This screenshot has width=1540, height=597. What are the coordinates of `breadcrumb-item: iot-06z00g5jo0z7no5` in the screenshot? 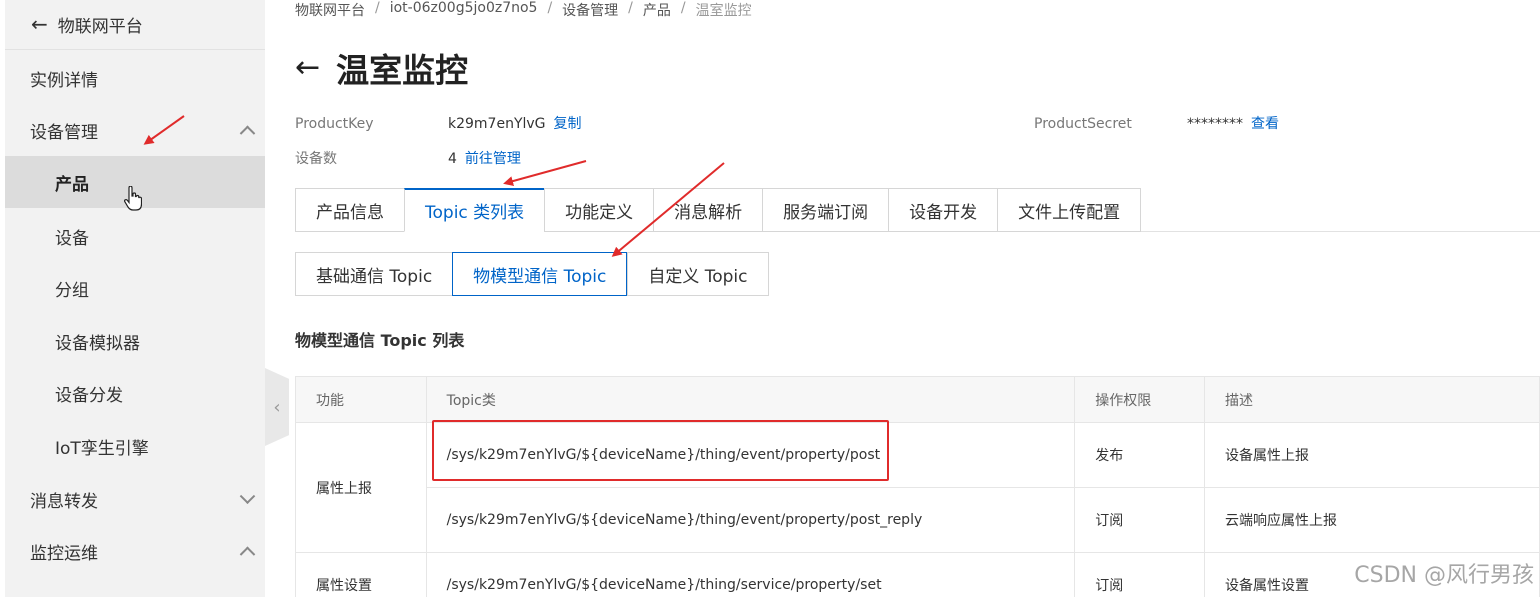 It's located at (464, 10).